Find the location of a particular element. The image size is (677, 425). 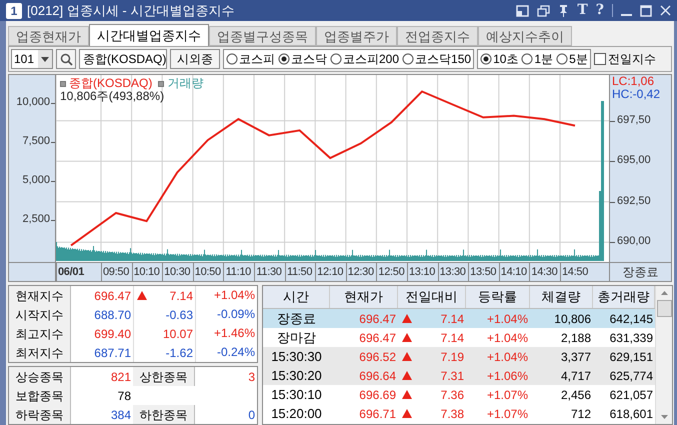

table-row: 장종료 696.47 7.14 +1.04% 10,806 642,145 is located at coordinates (459, 318).